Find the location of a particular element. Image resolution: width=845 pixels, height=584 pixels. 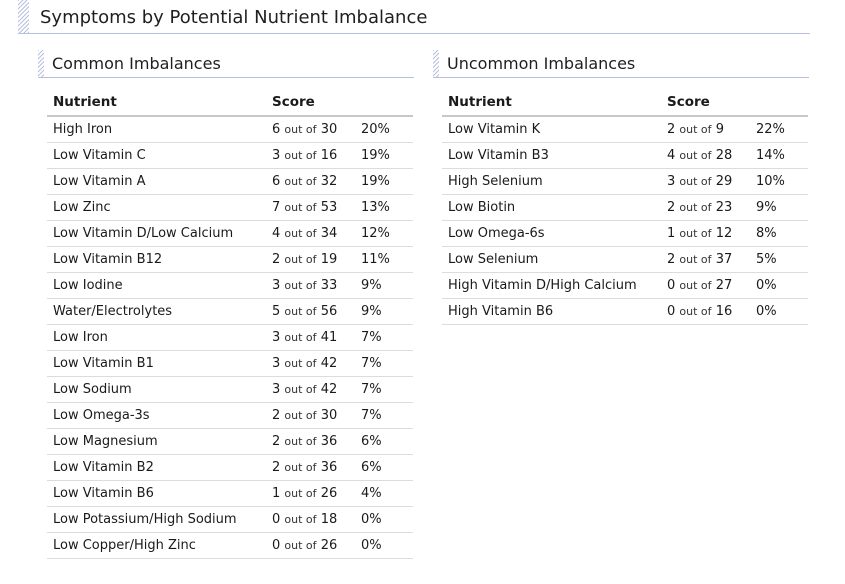

percent-cell: 4% is located at coordinates (384, 493).